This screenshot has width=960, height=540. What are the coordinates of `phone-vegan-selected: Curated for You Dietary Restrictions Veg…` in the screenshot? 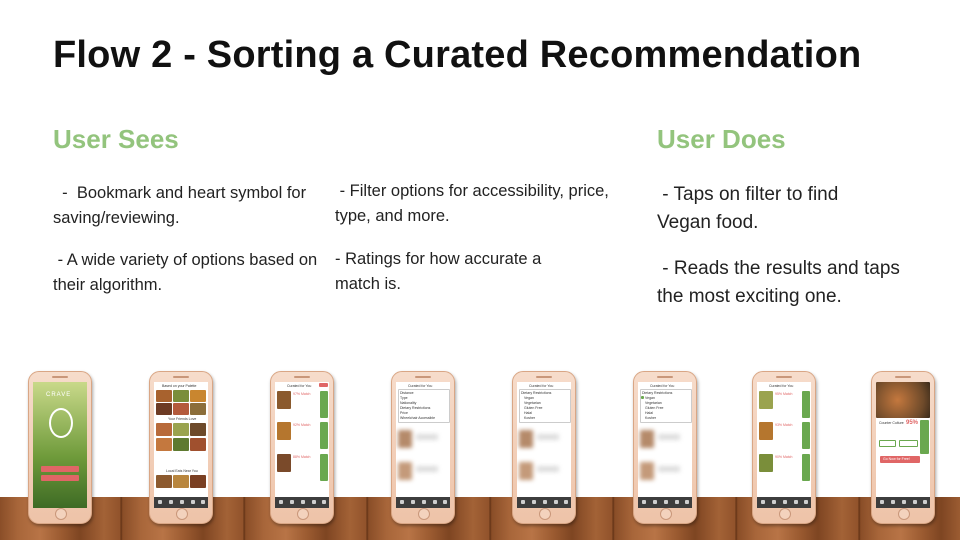 It's located at (665, 447).